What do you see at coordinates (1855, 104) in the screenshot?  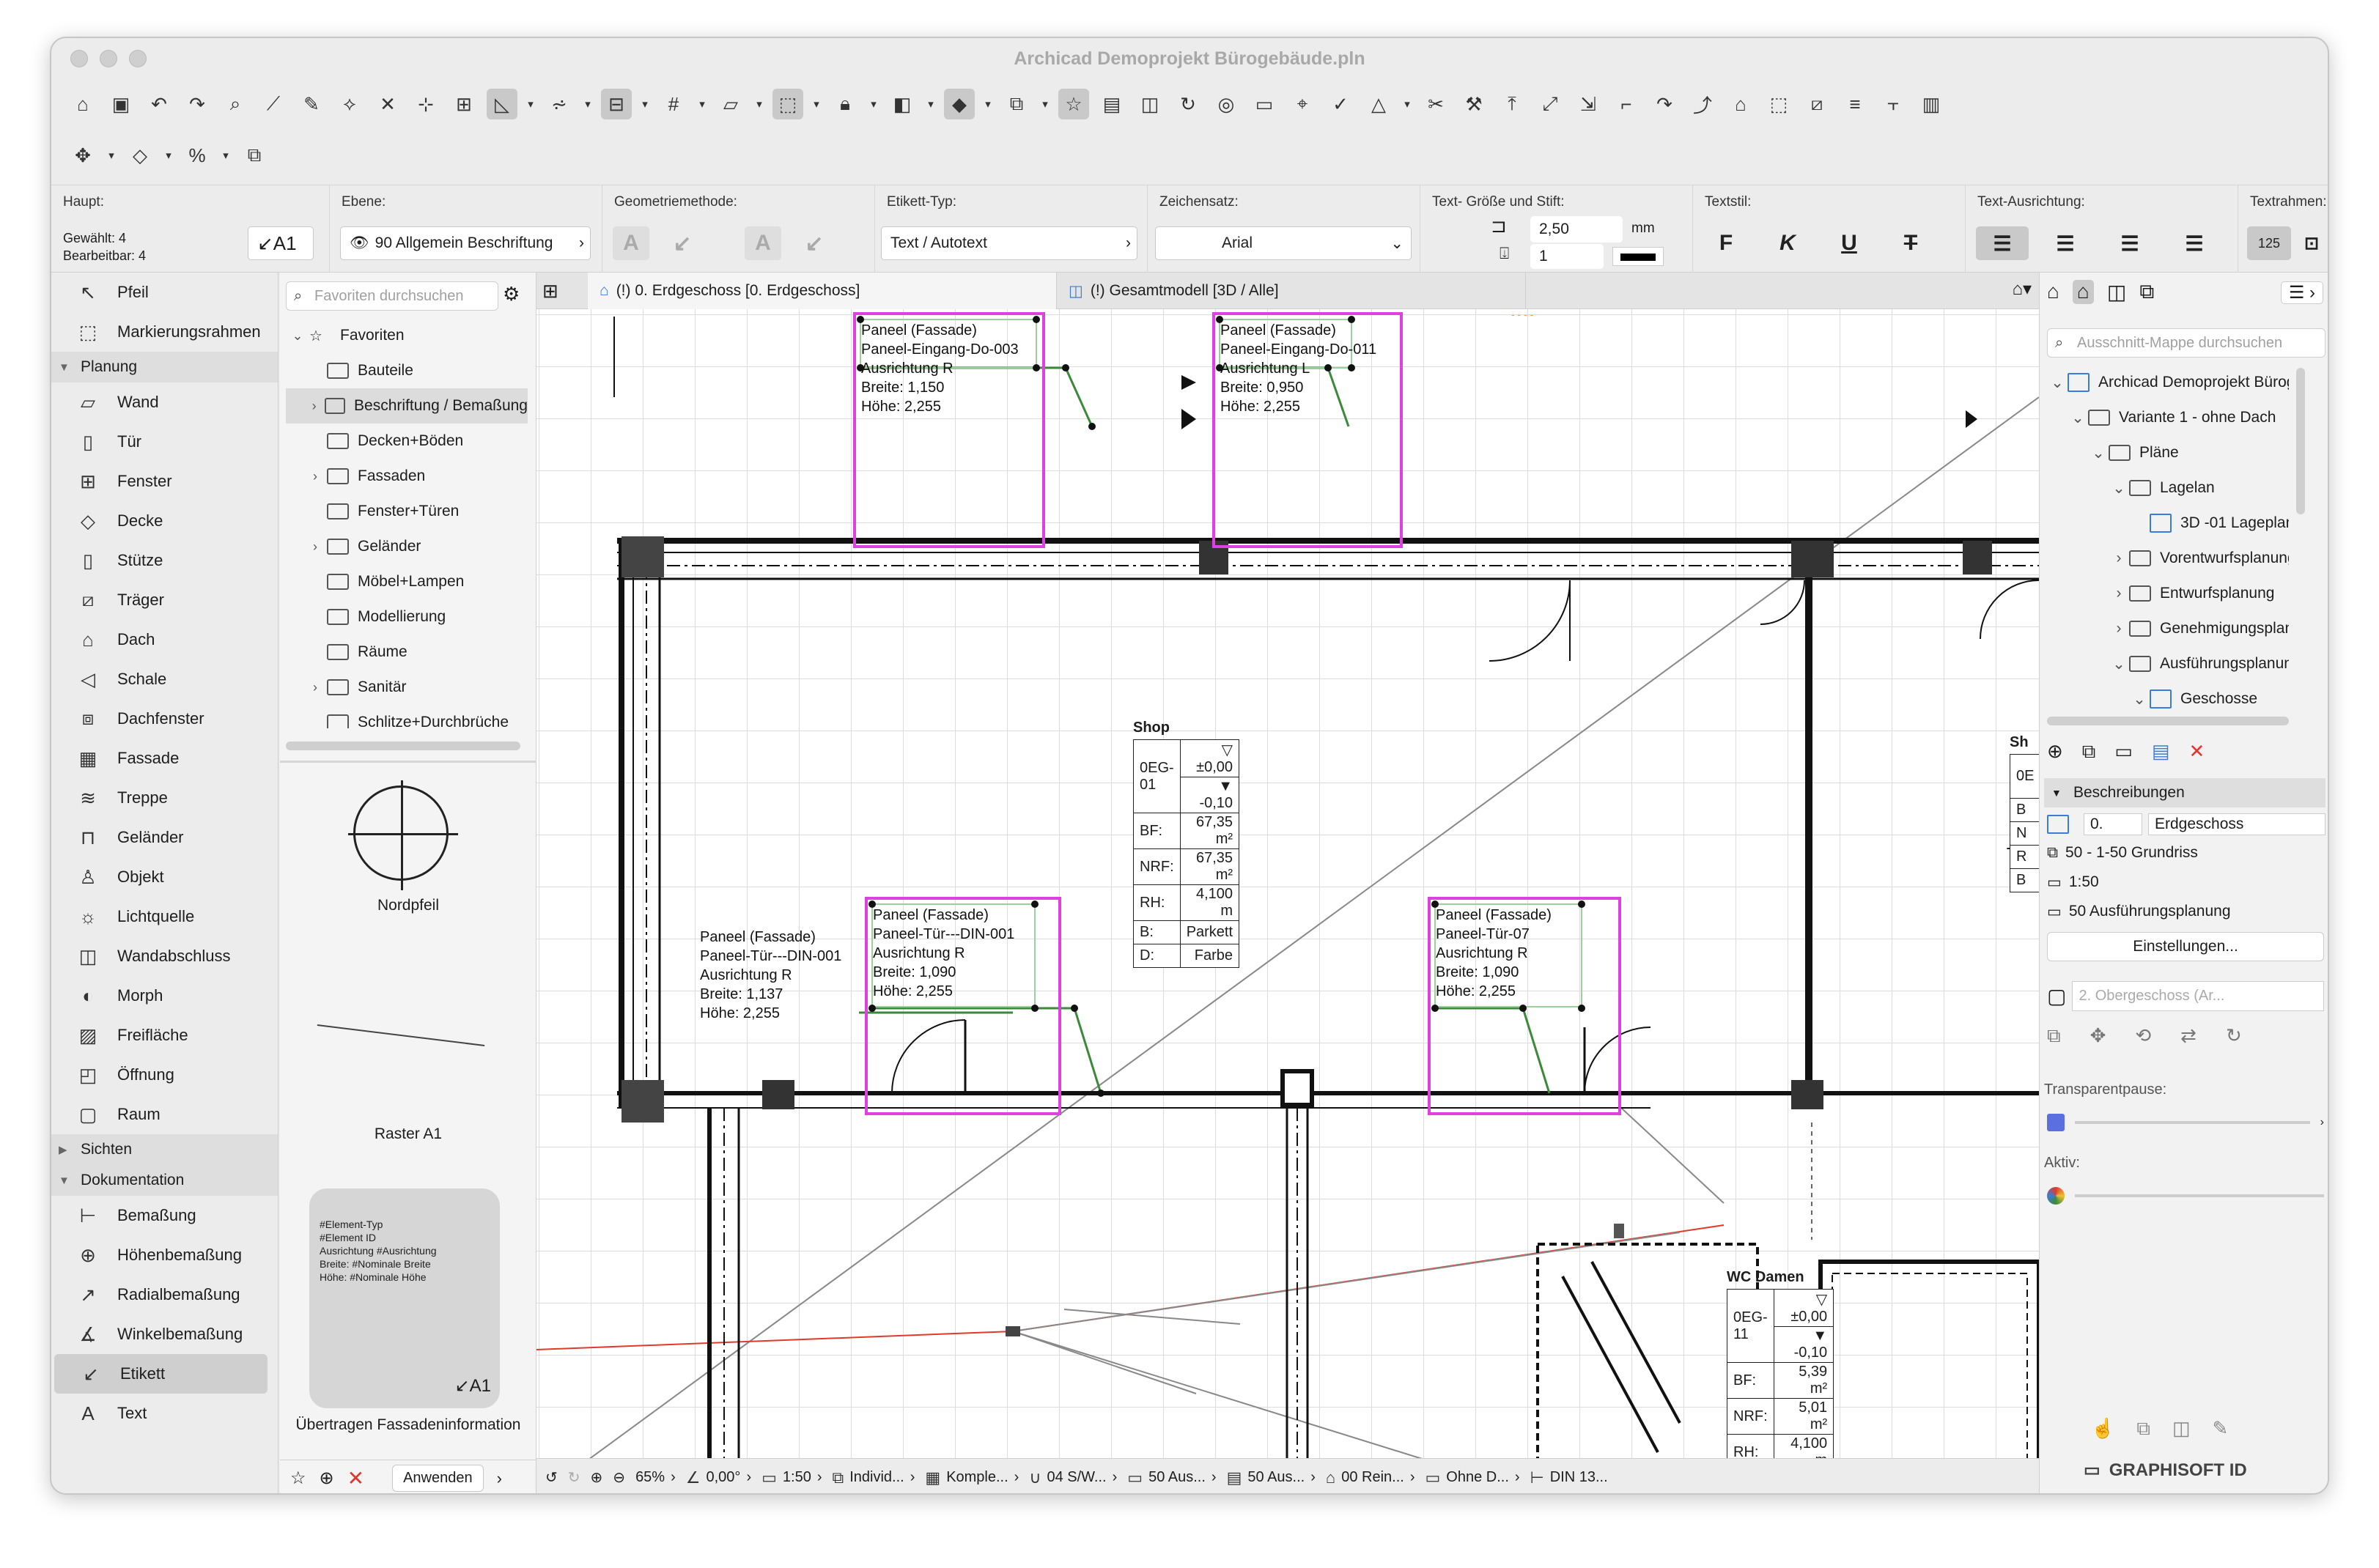 I see `distribute-icon: ≡` at bounding box center [1855, 104].